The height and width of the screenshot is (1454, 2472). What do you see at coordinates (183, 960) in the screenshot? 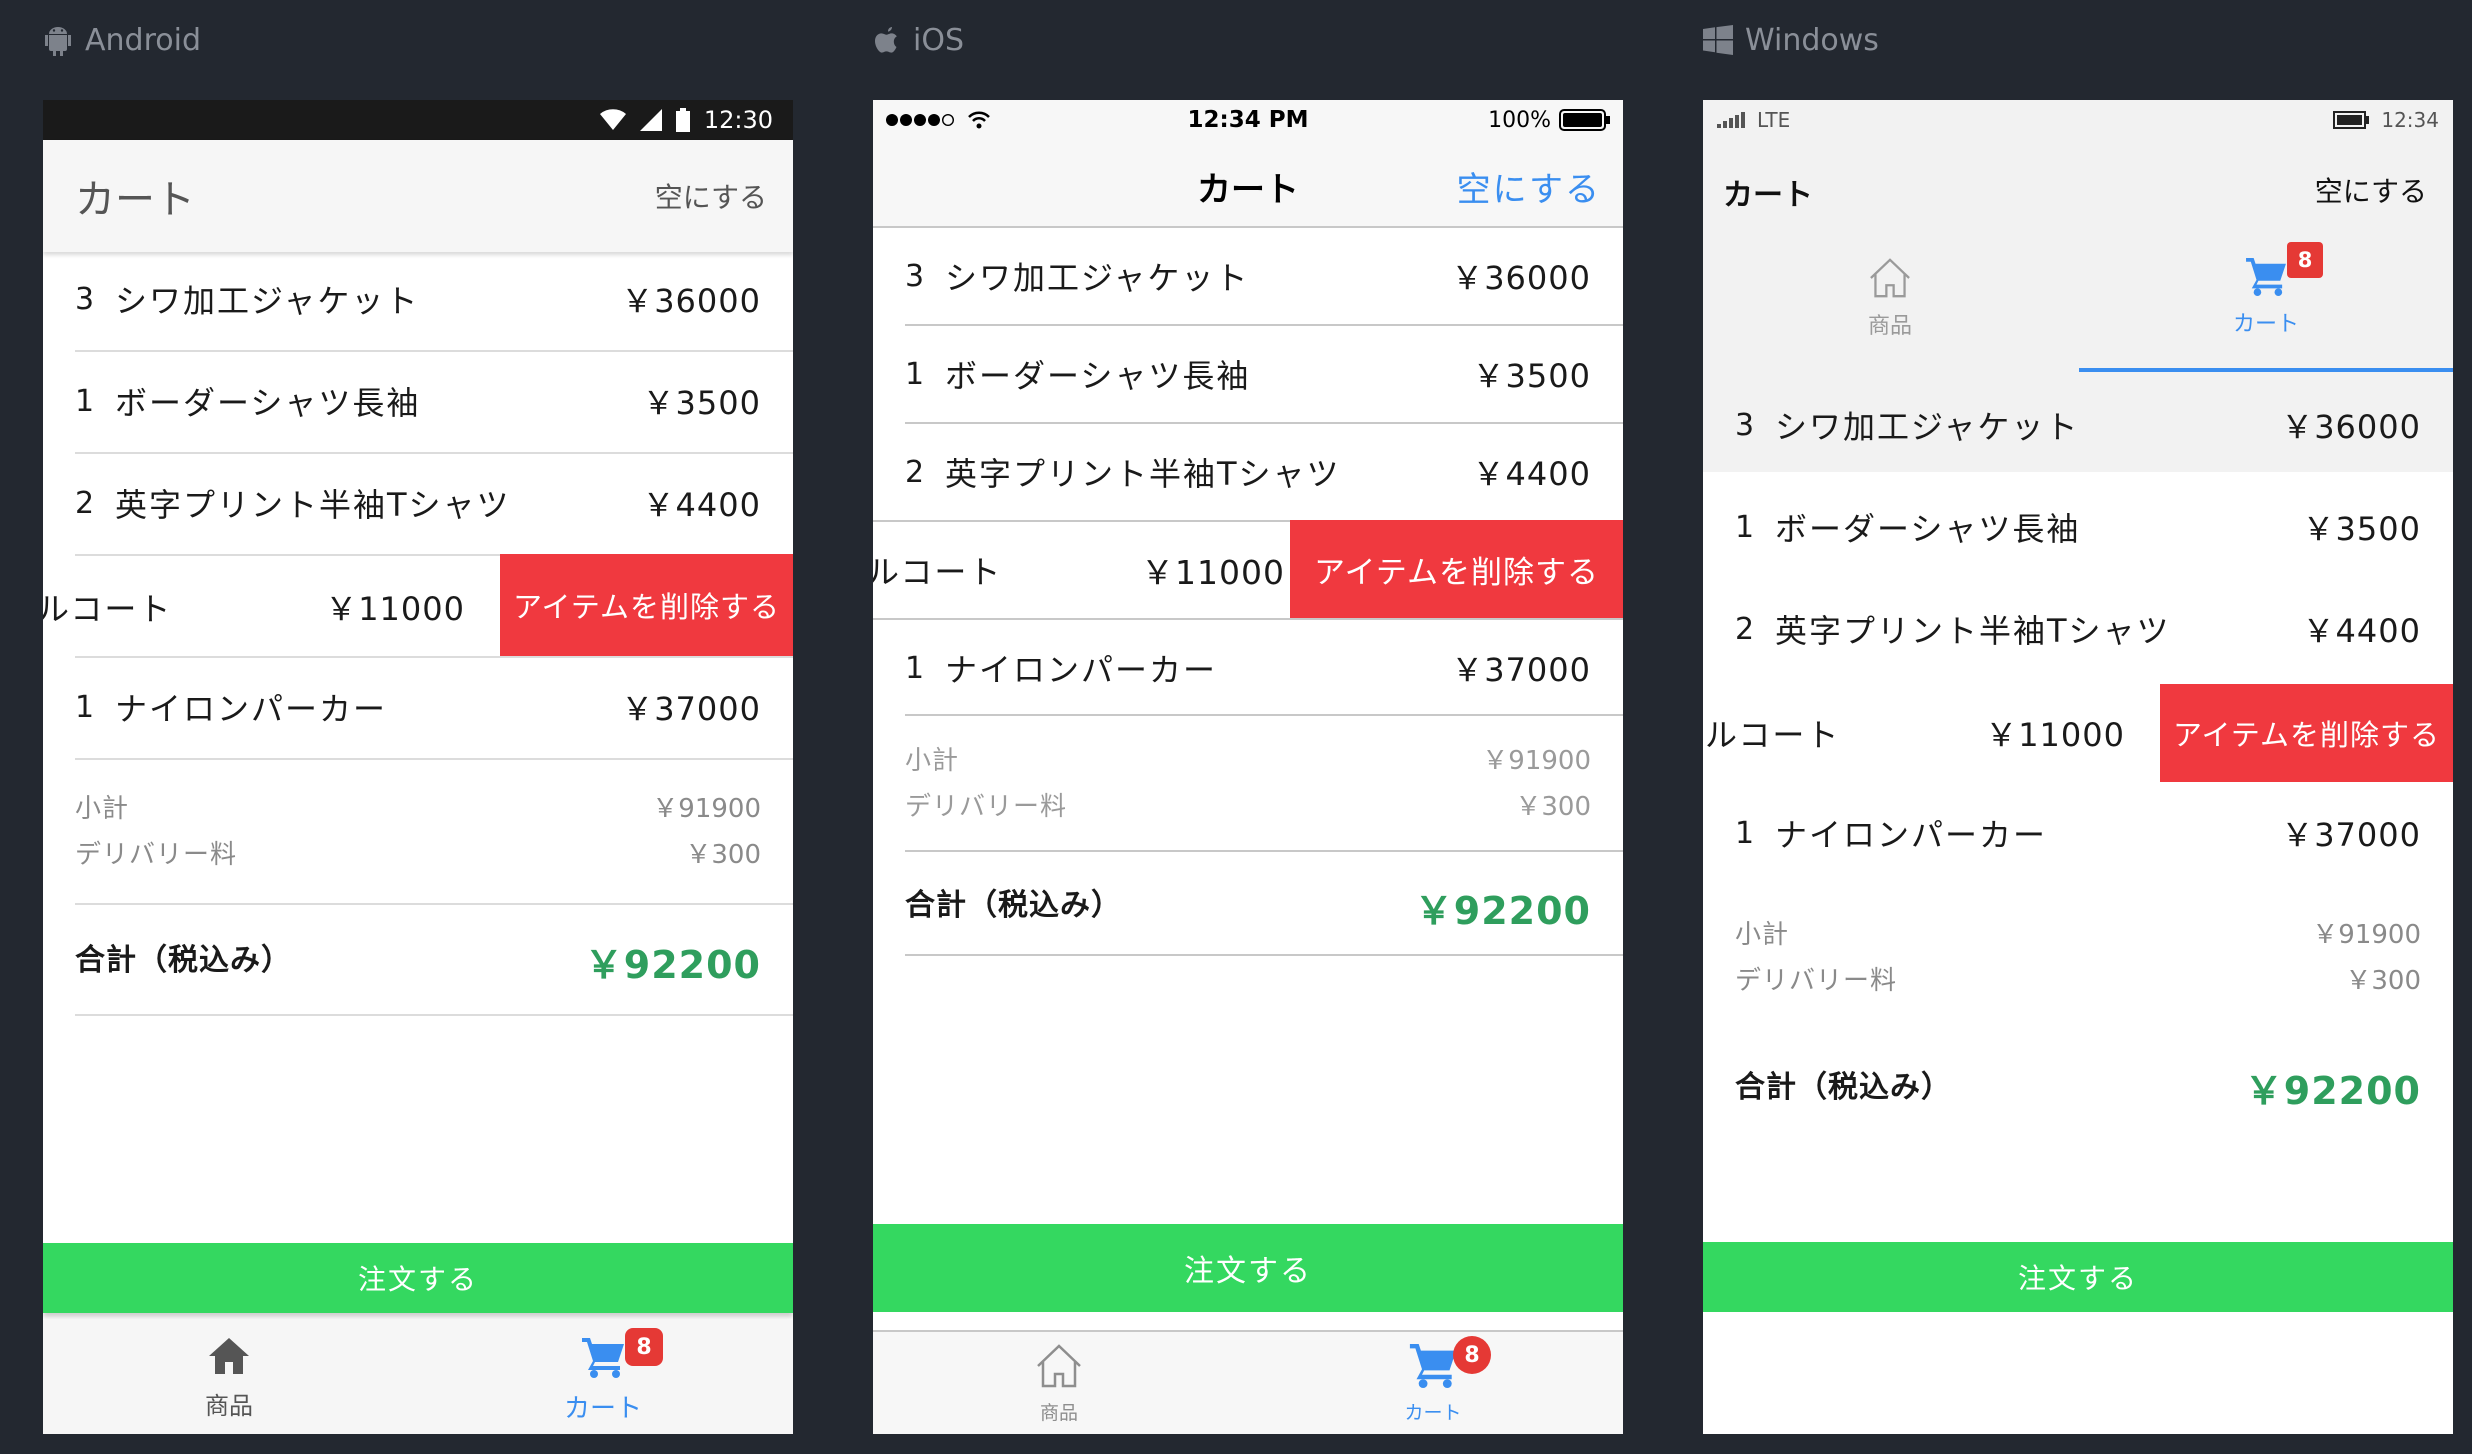
I see `total-label: 合計（税込み）` at bounding box center [183, 960].